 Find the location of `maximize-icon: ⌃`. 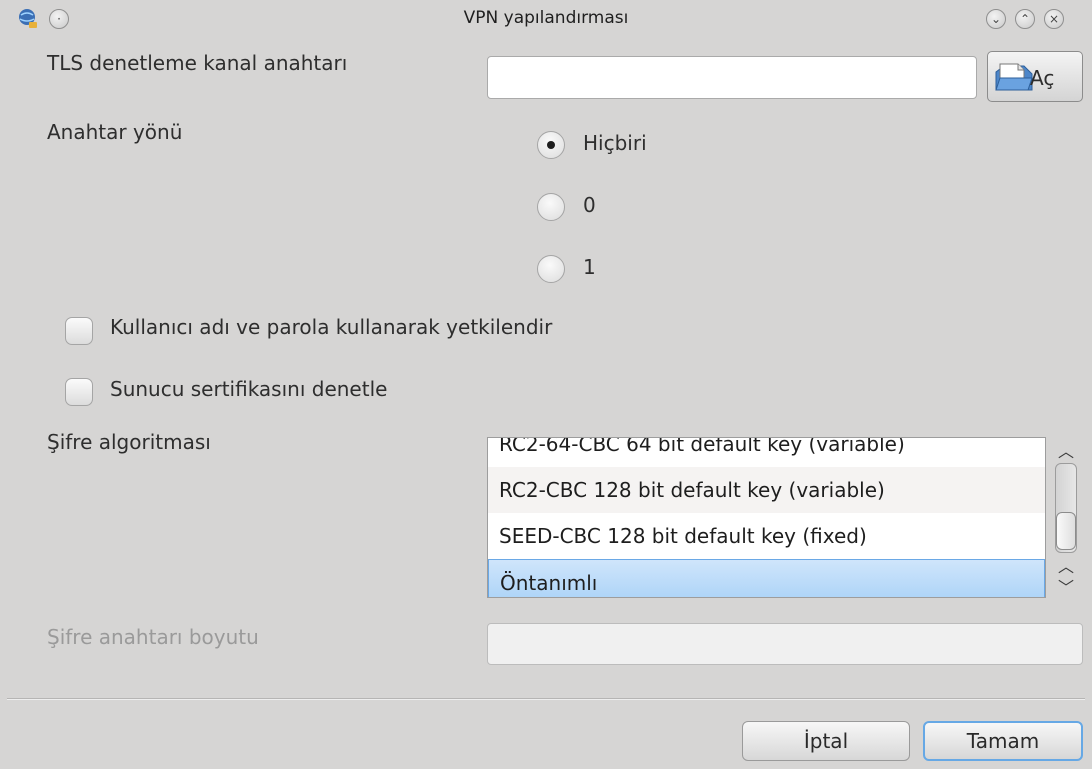

maximize-icon: ⌃ is located at coordinates (1025, 19).